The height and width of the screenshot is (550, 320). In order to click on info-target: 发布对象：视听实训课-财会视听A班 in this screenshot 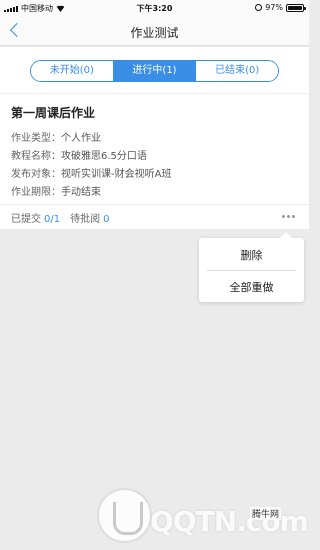, I will do `click(91, 172)`.